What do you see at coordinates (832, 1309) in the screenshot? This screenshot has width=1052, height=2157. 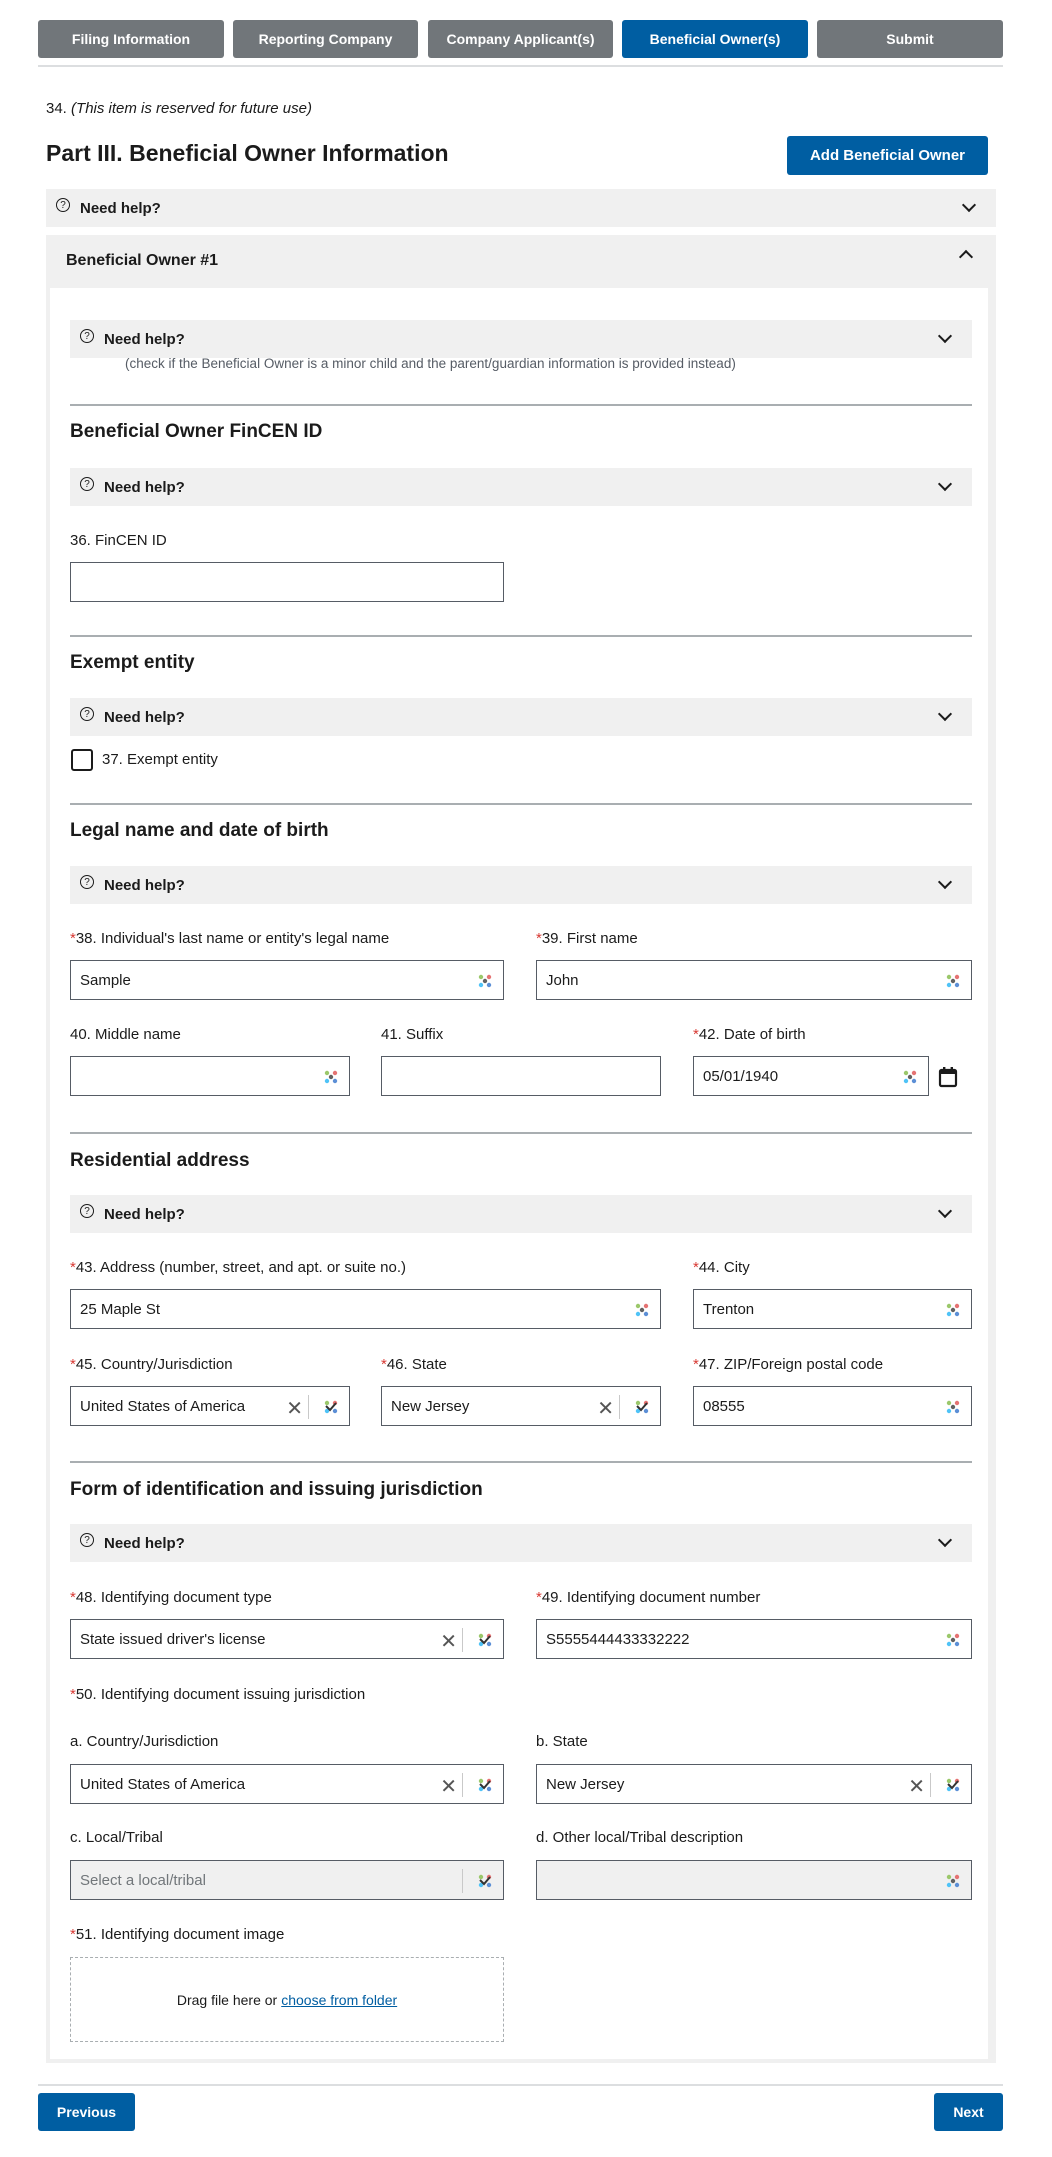 I see `city-input: Trenton` at bounding box center [832, 1309].